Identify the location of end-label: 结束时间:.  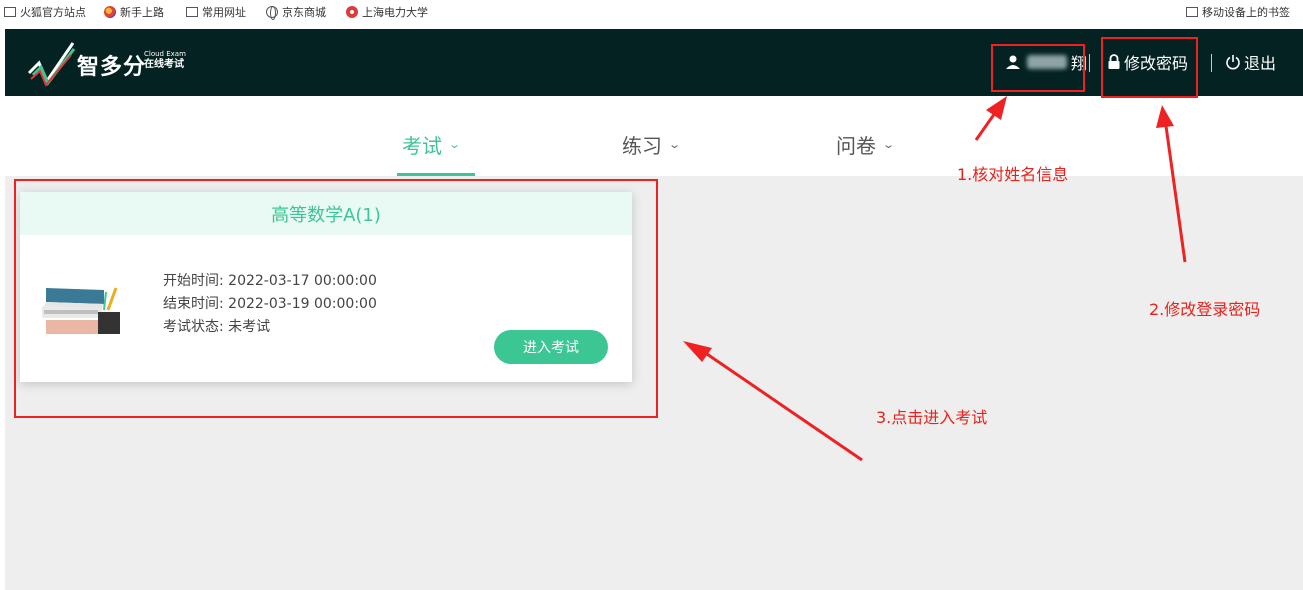
(193, 304).